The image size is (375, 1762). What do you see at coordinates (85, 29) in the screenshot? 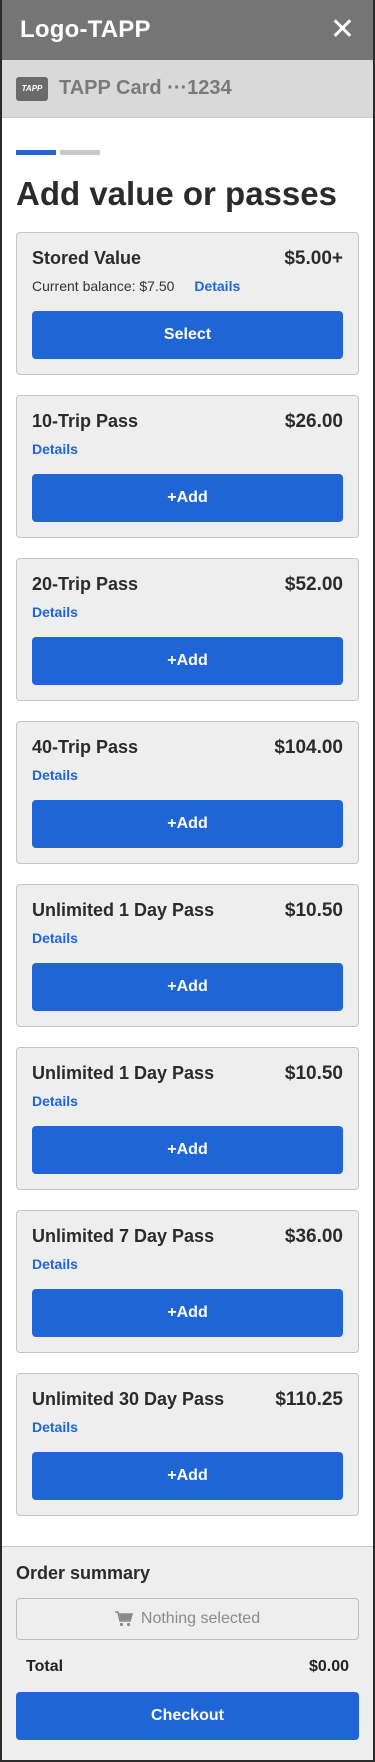
I see `app-logo: Logo-TAPP` at bounding box center [85, 29].